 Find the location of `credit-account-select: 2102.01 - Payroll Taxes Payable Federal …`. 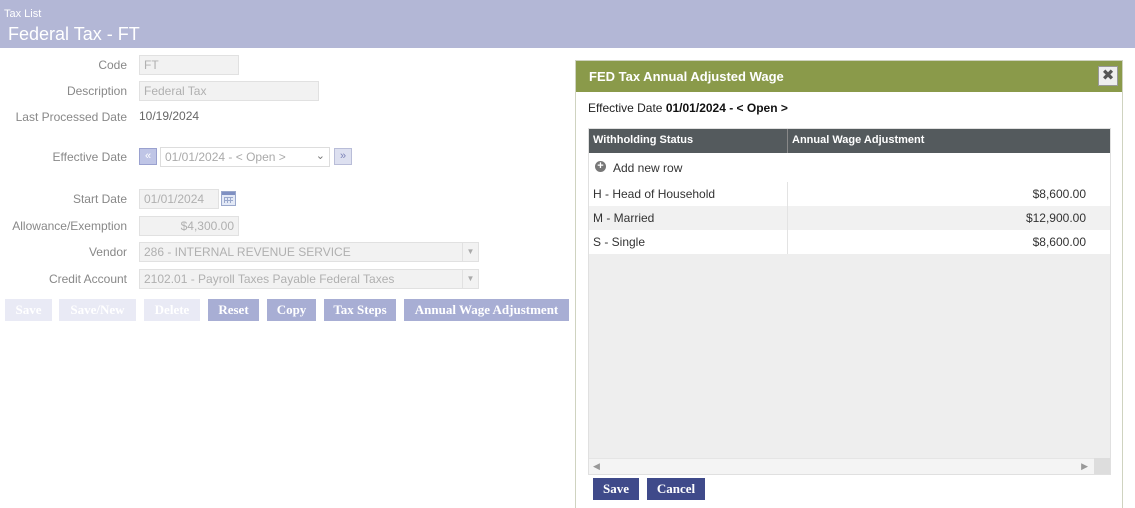

credit-account-select: 2102.01 - Payroll Taxes Payable Federal … is located at coordinates (309, 279).